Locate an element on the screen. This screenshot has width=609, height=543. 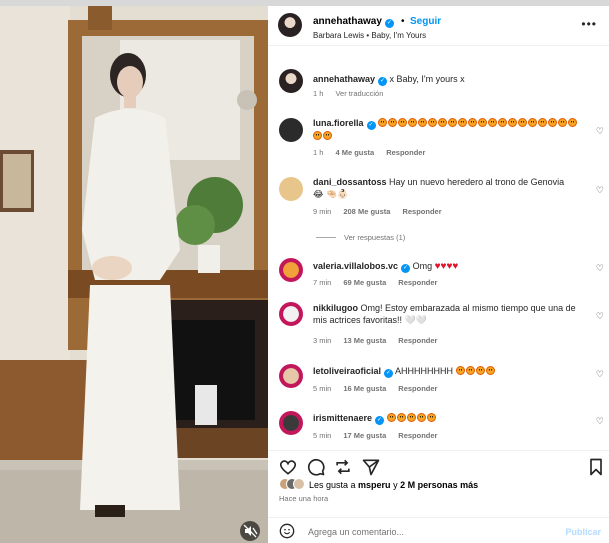
comment-meta: 5 min 17 Me gusta Responder is located at coordinates (375, 435).